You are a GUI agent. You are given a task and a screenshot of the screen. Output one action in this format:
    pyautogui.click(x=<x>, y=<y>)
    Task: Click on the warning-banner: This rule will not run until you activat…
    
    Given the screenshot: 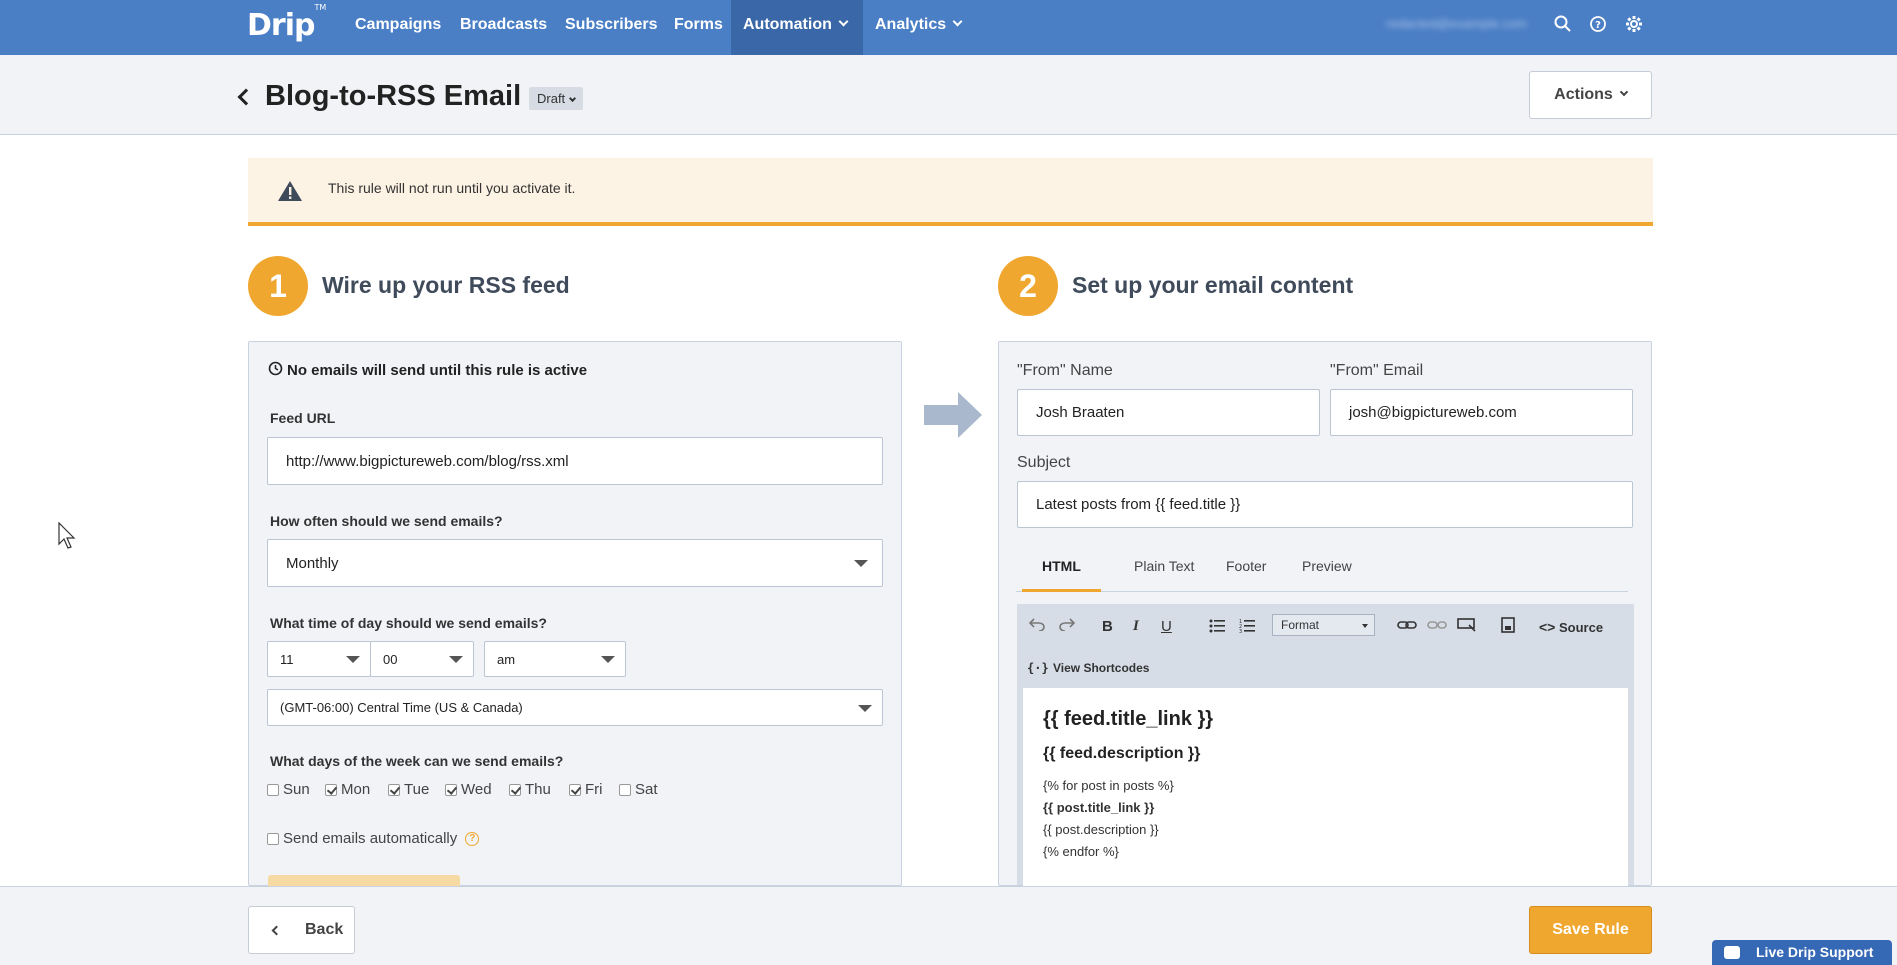 What is the action you would take?
    pyautogui.click(x=950, y=192)
    